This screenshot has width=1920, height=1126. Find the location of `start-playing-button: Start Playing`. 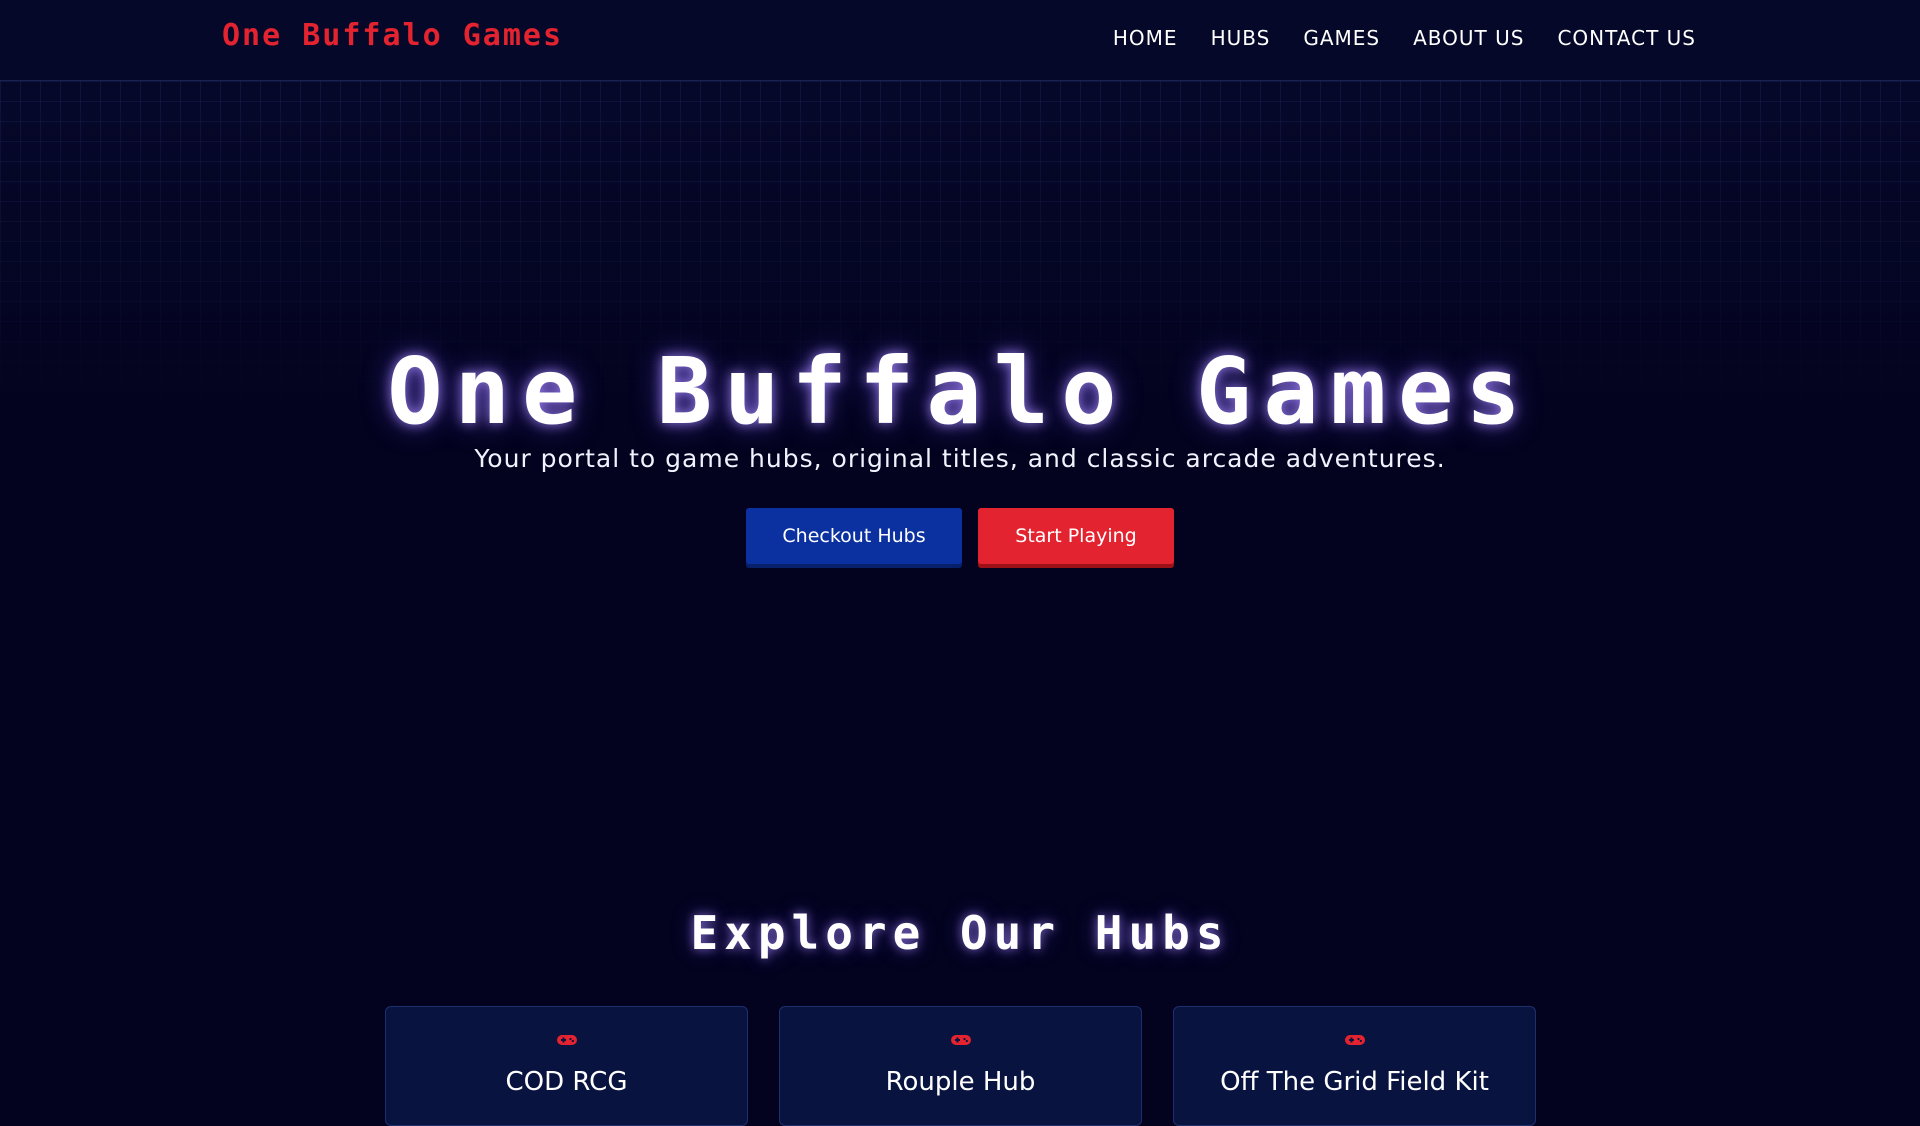

start-playing-button: Start Playing is located at coordinates (1076, 536).